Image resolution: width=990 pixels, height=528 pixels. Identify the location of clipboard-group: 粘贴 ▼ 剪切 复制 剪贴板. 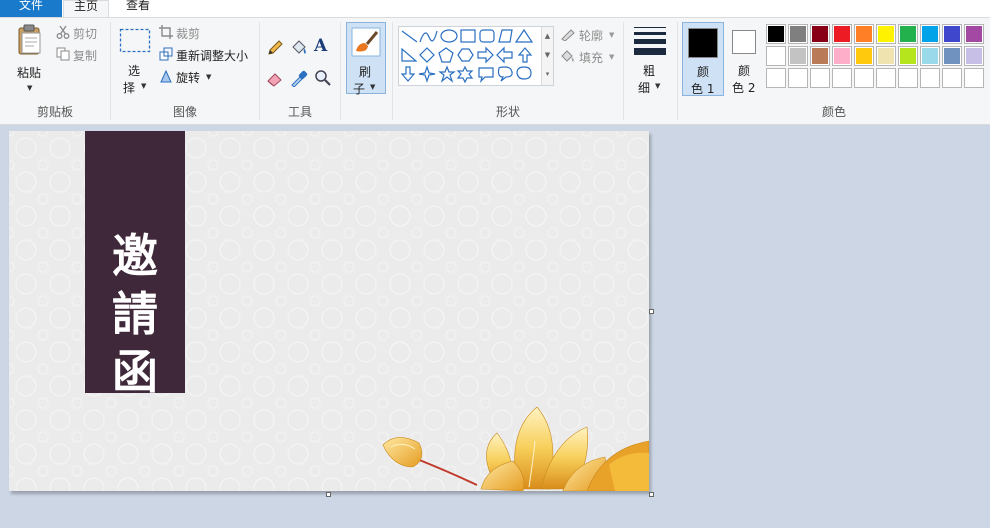
(55, 71).